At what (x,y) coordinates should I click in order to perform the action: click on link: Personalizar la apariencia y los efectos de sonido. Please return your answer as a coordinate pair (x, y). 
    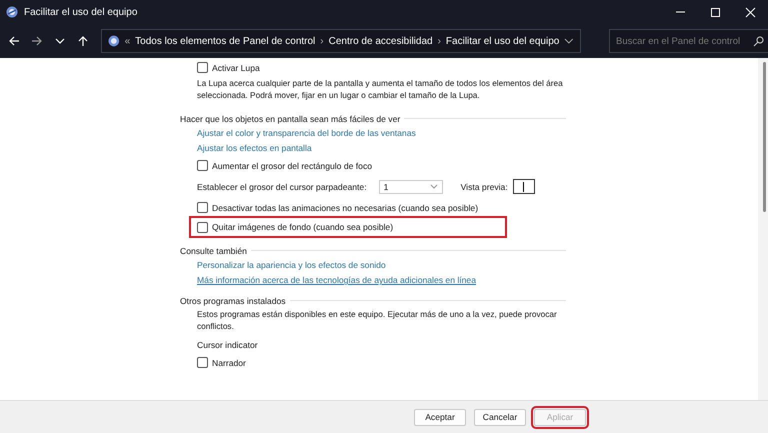
    Looking at the image, I should click on (291, 265).